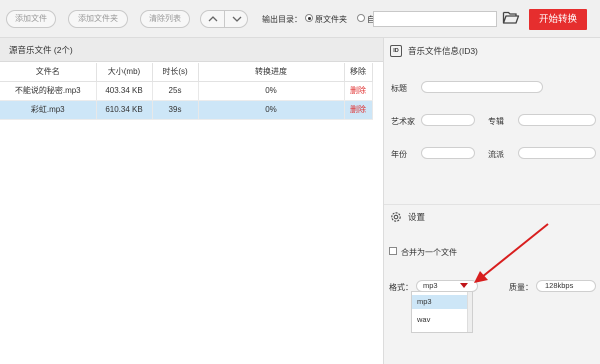 The width and height of the screenshot is (600, 364). I want to click on table-header-row: 文件名 大小(mb) 时长(s) 转换进度 移除, so click(186, 72).